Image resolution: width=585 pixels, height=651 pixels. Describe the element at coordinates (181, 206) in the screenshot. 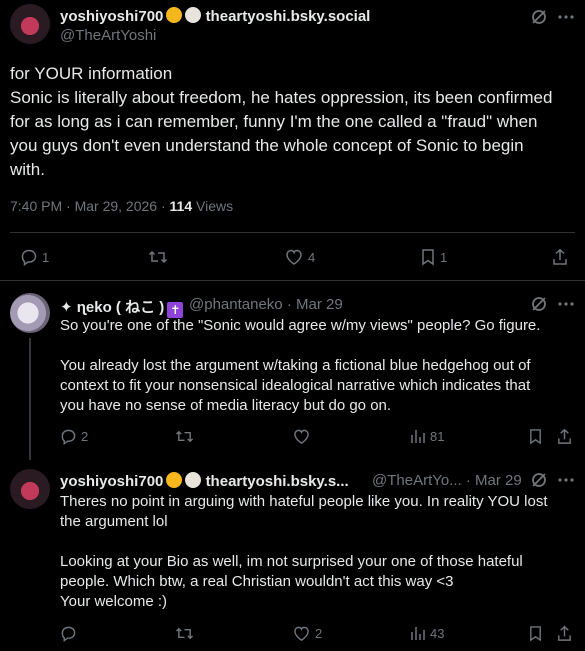

I see `views-count: 114` at that location.